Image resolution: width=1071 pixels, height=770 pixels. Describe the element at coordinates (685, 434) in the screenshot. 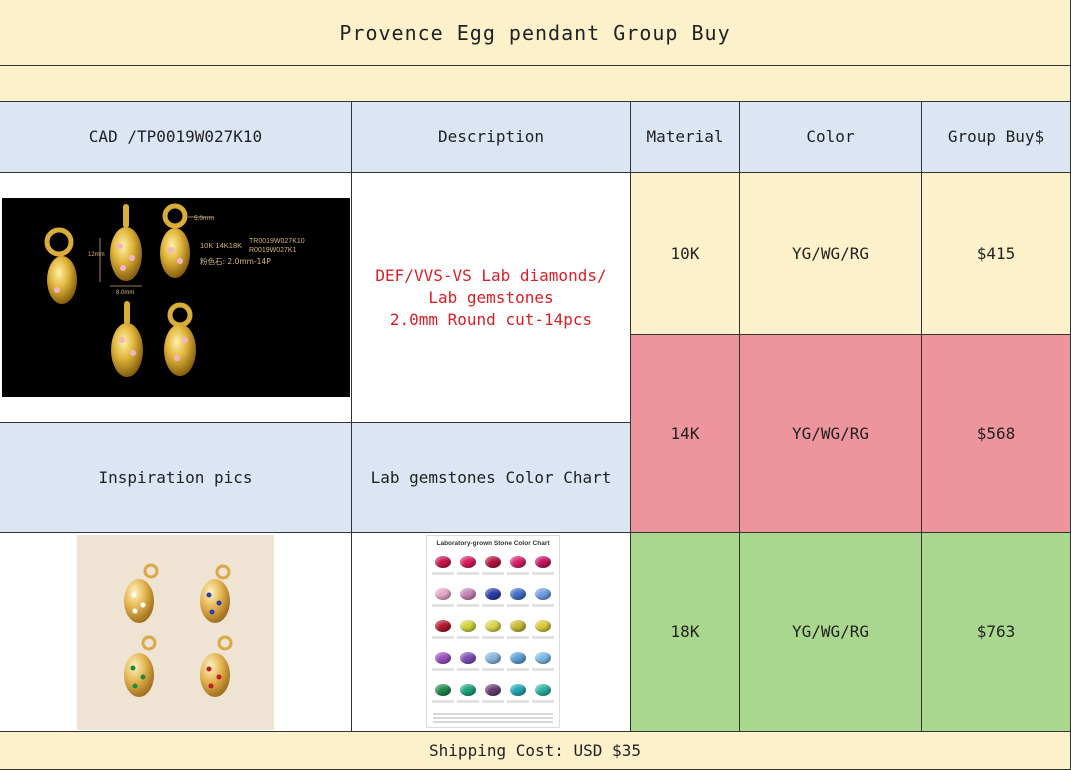

I see `material-14k: 14K` at that location.